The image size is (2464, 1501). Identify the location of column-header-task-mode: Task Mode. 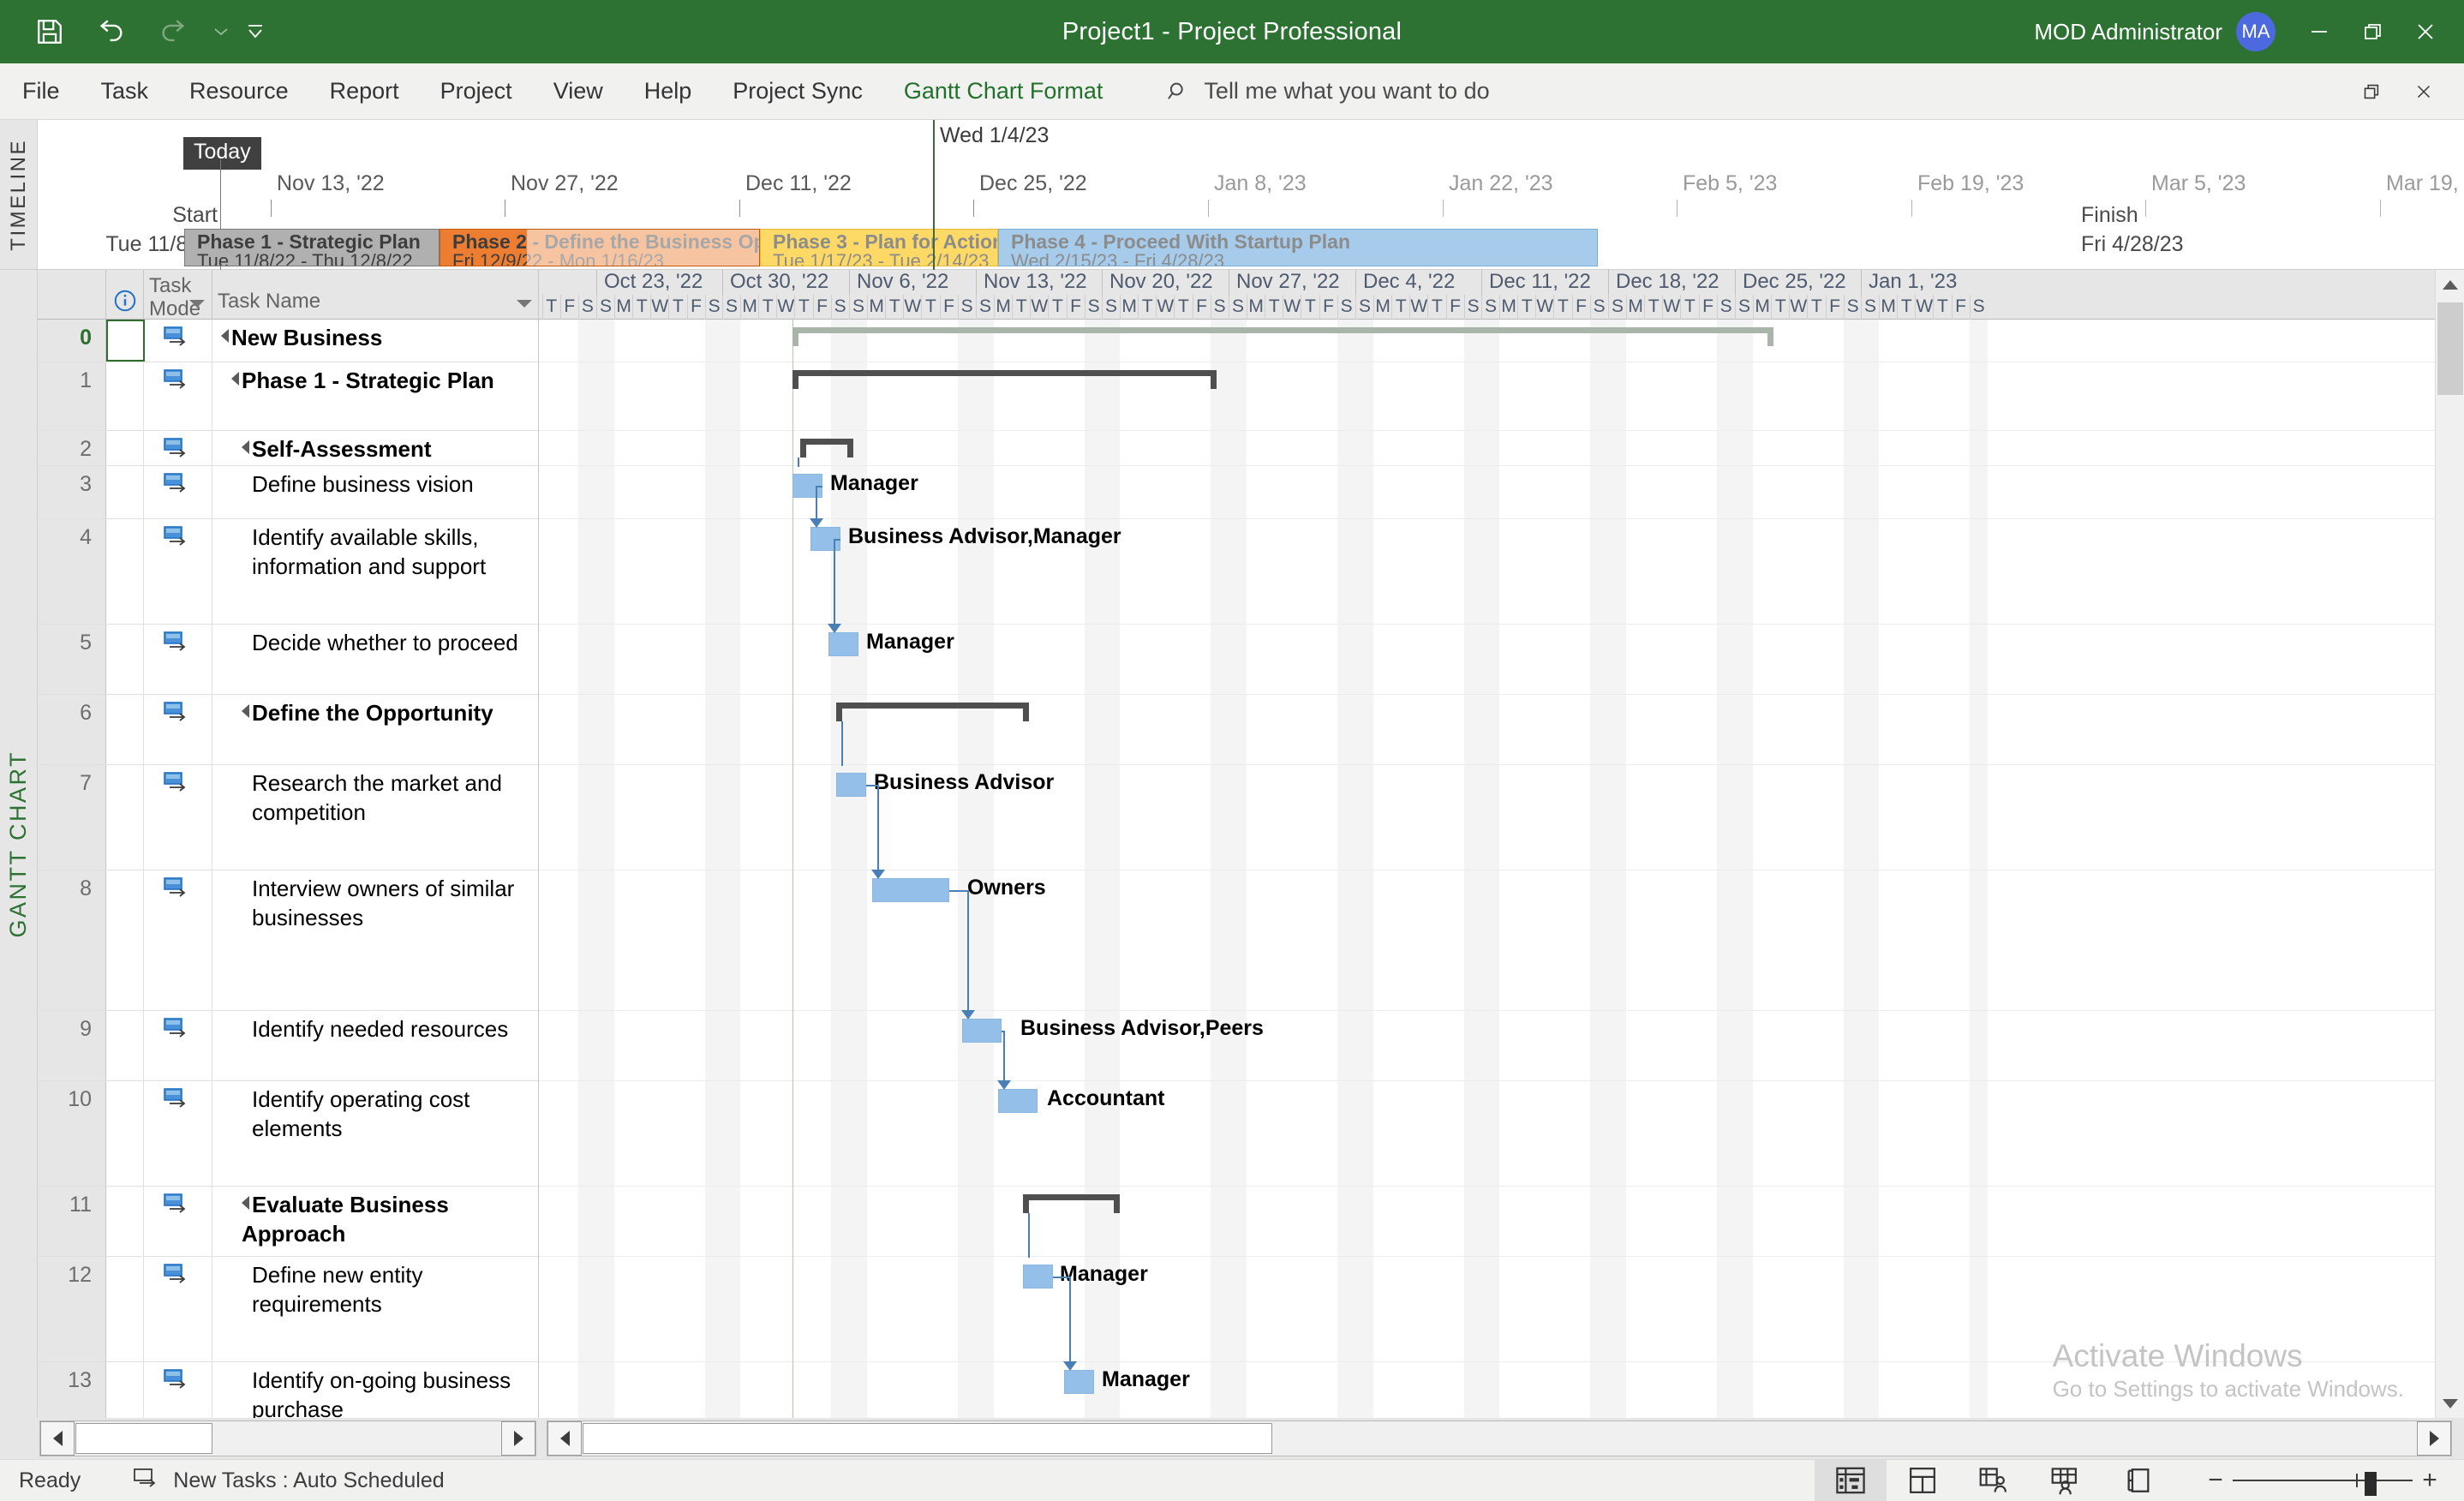
(178, 295).